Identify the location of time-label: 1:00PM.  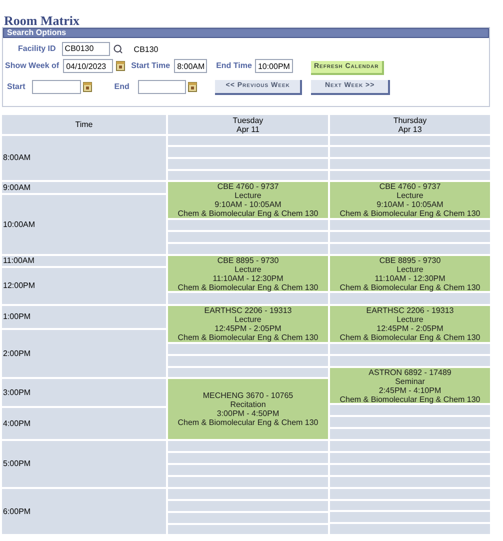
(84, 318).